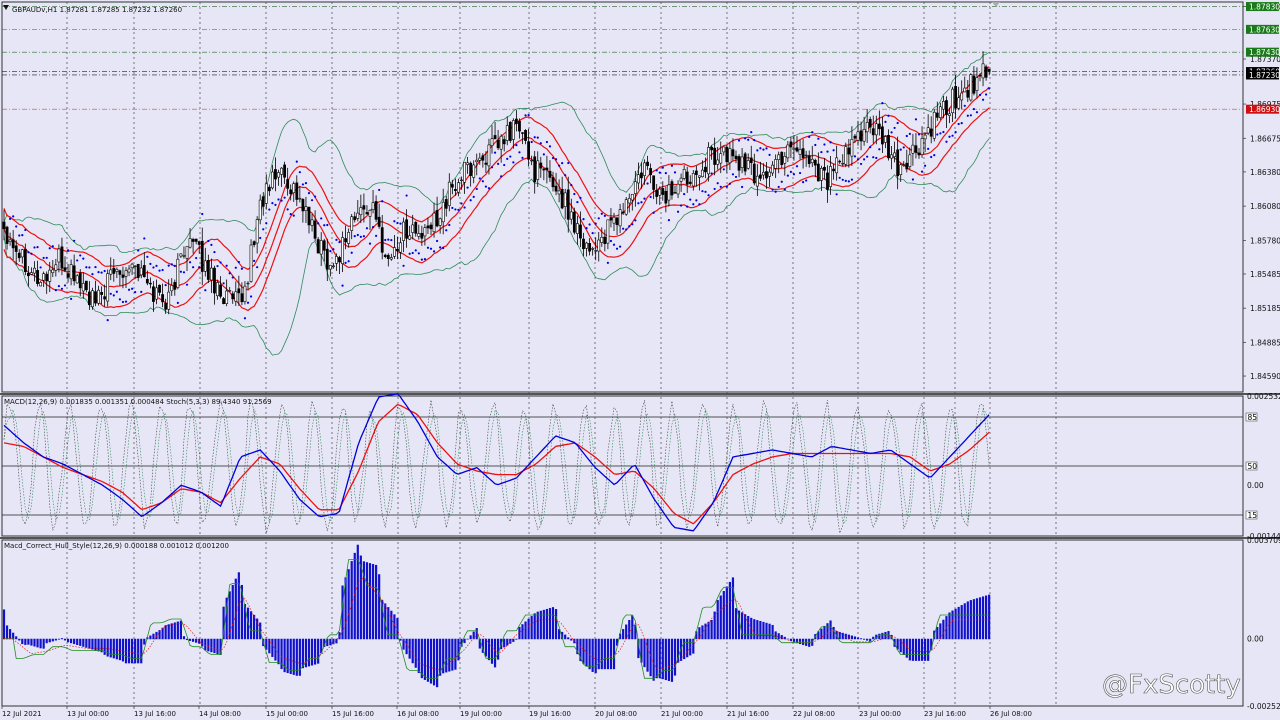 This screenshot has width=1280, height=720. Describe the element at coordinates (1011, 714) in the screenshot. I see `time-tick-label: 26 Jul 08:00` at that location.